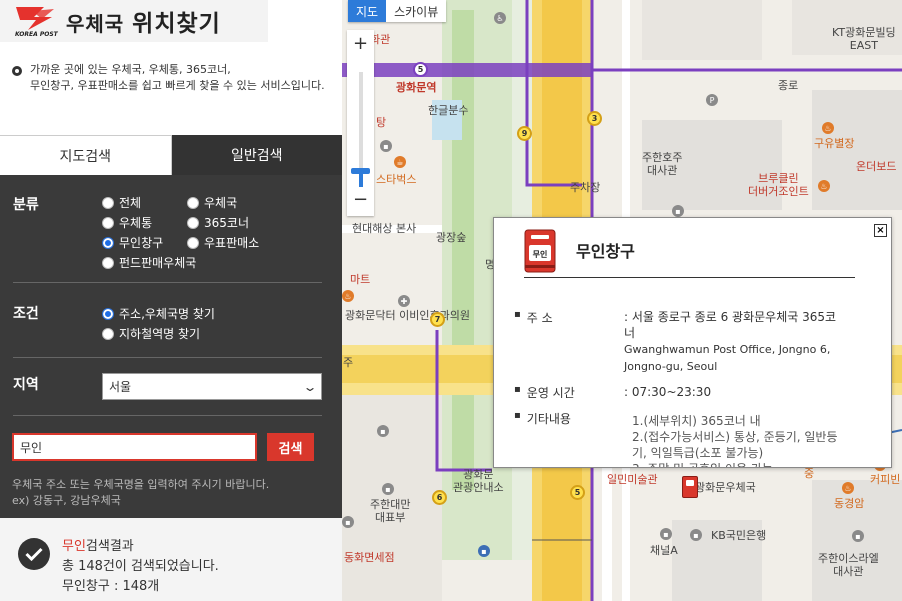 The height and width of the screenshot is (601, 902). Describe the element at coordinates (360, 170) in the screenshot. I see `zoom-handle` at that location.